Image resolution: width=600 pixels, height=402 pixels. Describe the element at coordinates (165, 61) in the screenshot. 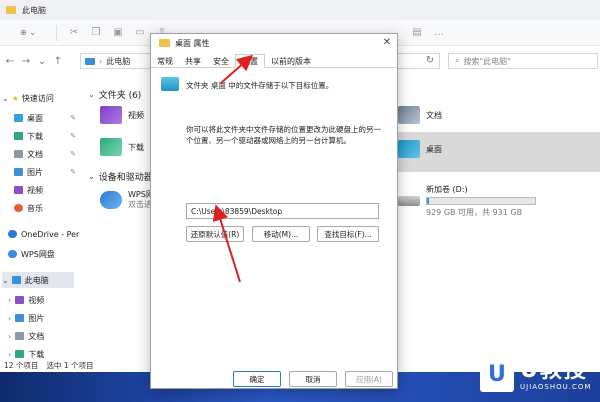

I see `tab-general: 常规` at that location.